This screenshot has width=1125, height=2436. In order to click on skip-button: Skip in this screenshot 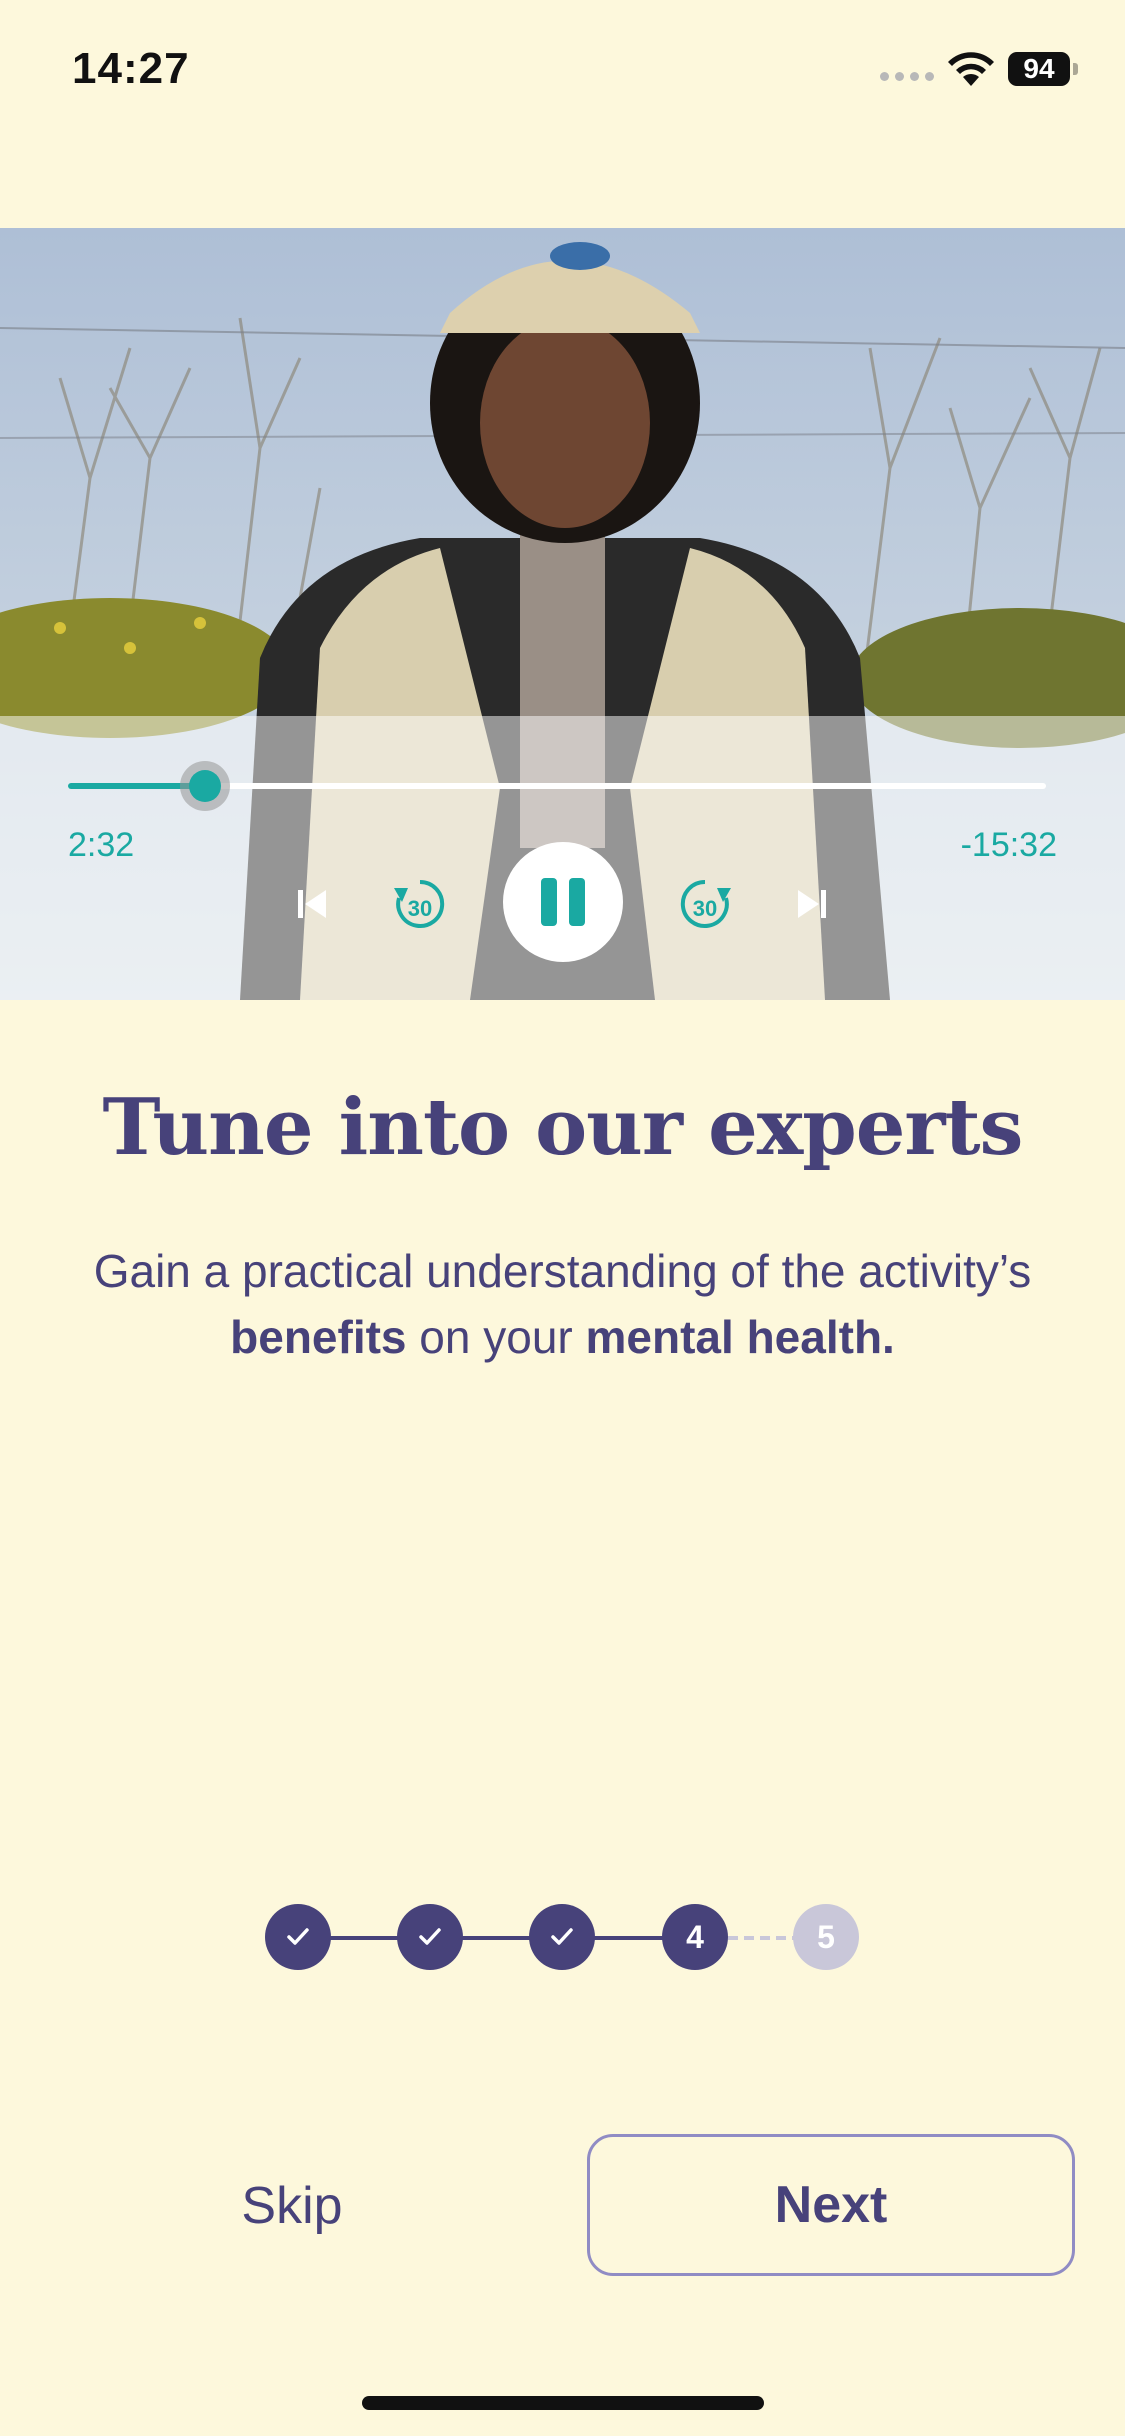, I will do `click(292, 2206)`.